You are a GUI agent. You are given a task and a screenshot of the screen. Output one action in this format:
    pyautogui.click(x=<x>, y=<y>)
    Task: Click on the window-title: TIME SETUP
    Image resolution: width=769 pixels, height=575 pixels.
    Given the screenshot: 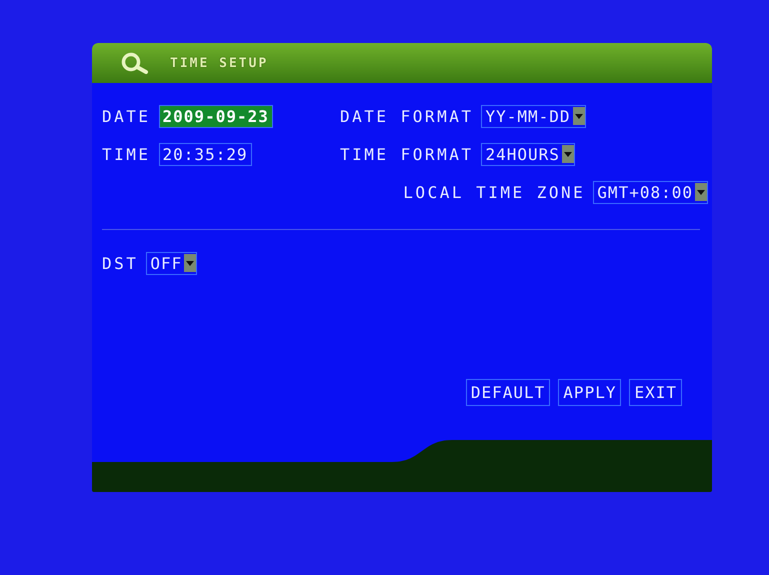 What is the action you would take?
    pyautogui.click(x=219, y=63)
    